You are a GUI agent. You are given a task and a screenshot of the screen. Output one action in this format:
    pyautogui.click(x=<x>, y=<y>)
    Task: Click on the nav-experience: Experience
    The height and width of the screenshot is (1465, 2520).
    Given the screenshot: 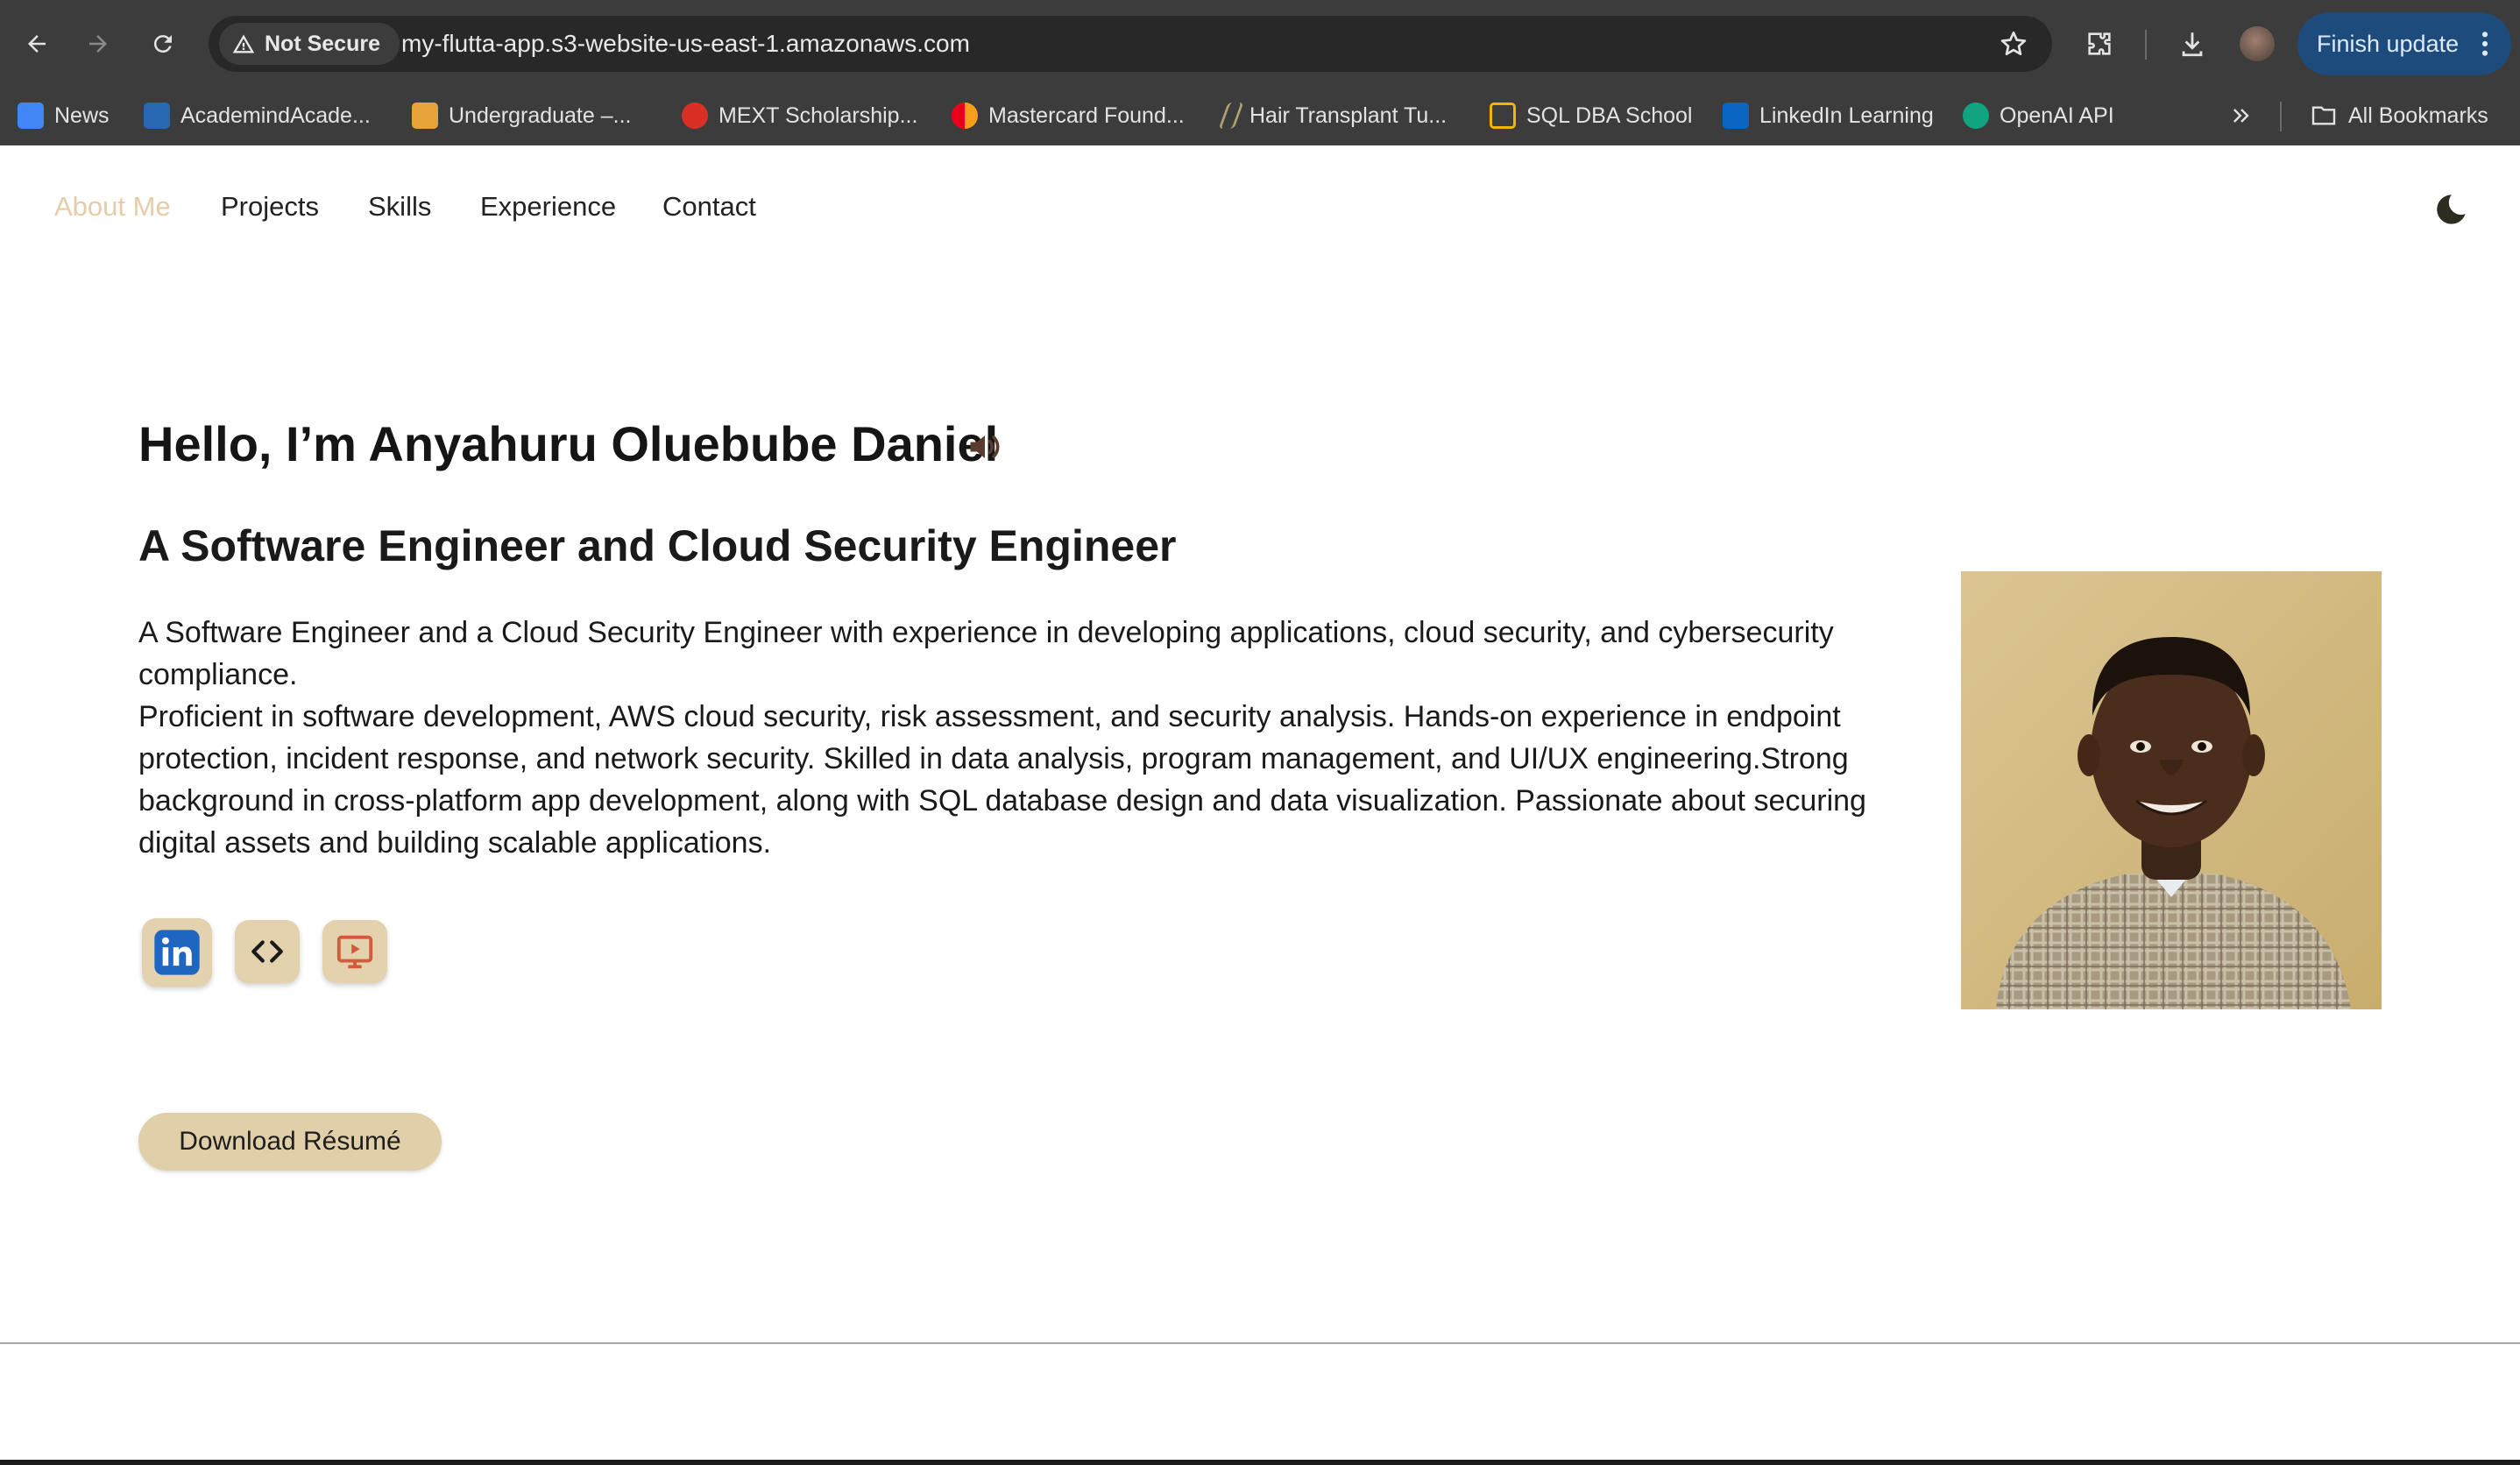 What is the action you would take?
    pyautogui.click(x=548, y=207)
    